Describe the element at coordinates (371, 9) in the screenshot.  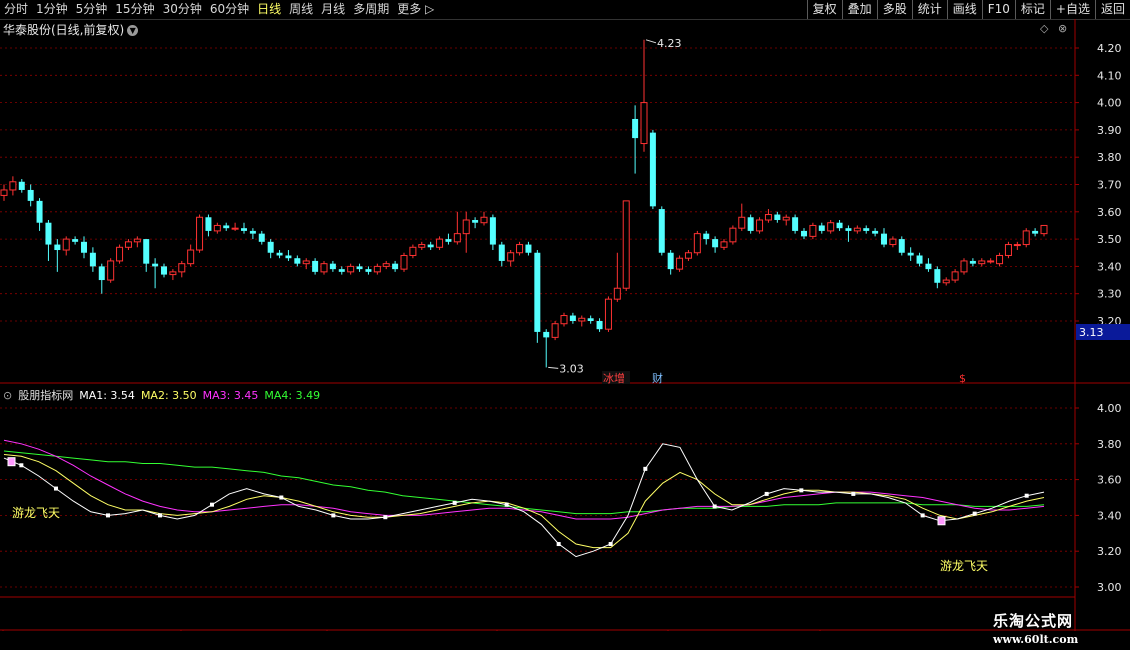
I see `period-tab-9: 多周期` at that location.